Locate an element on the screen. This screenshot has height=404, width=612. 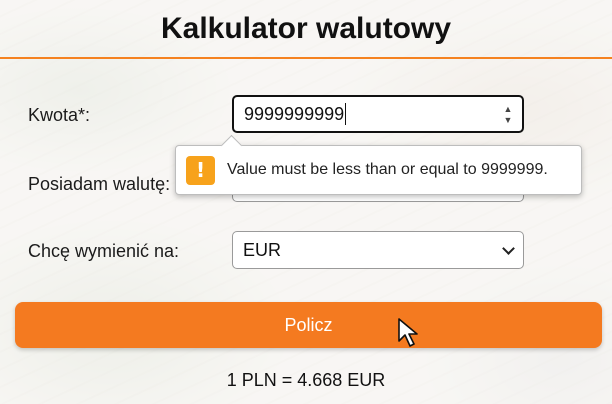
want-currency-select: EUR is located at coordinates (378, 250).